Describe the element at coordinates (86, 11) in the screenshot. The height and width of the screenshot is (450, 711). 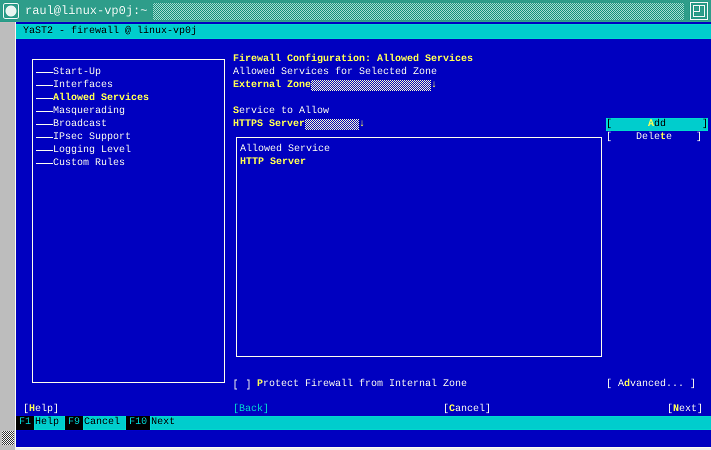
I see `window-title: raul@linux-vp0j:~` at that location.